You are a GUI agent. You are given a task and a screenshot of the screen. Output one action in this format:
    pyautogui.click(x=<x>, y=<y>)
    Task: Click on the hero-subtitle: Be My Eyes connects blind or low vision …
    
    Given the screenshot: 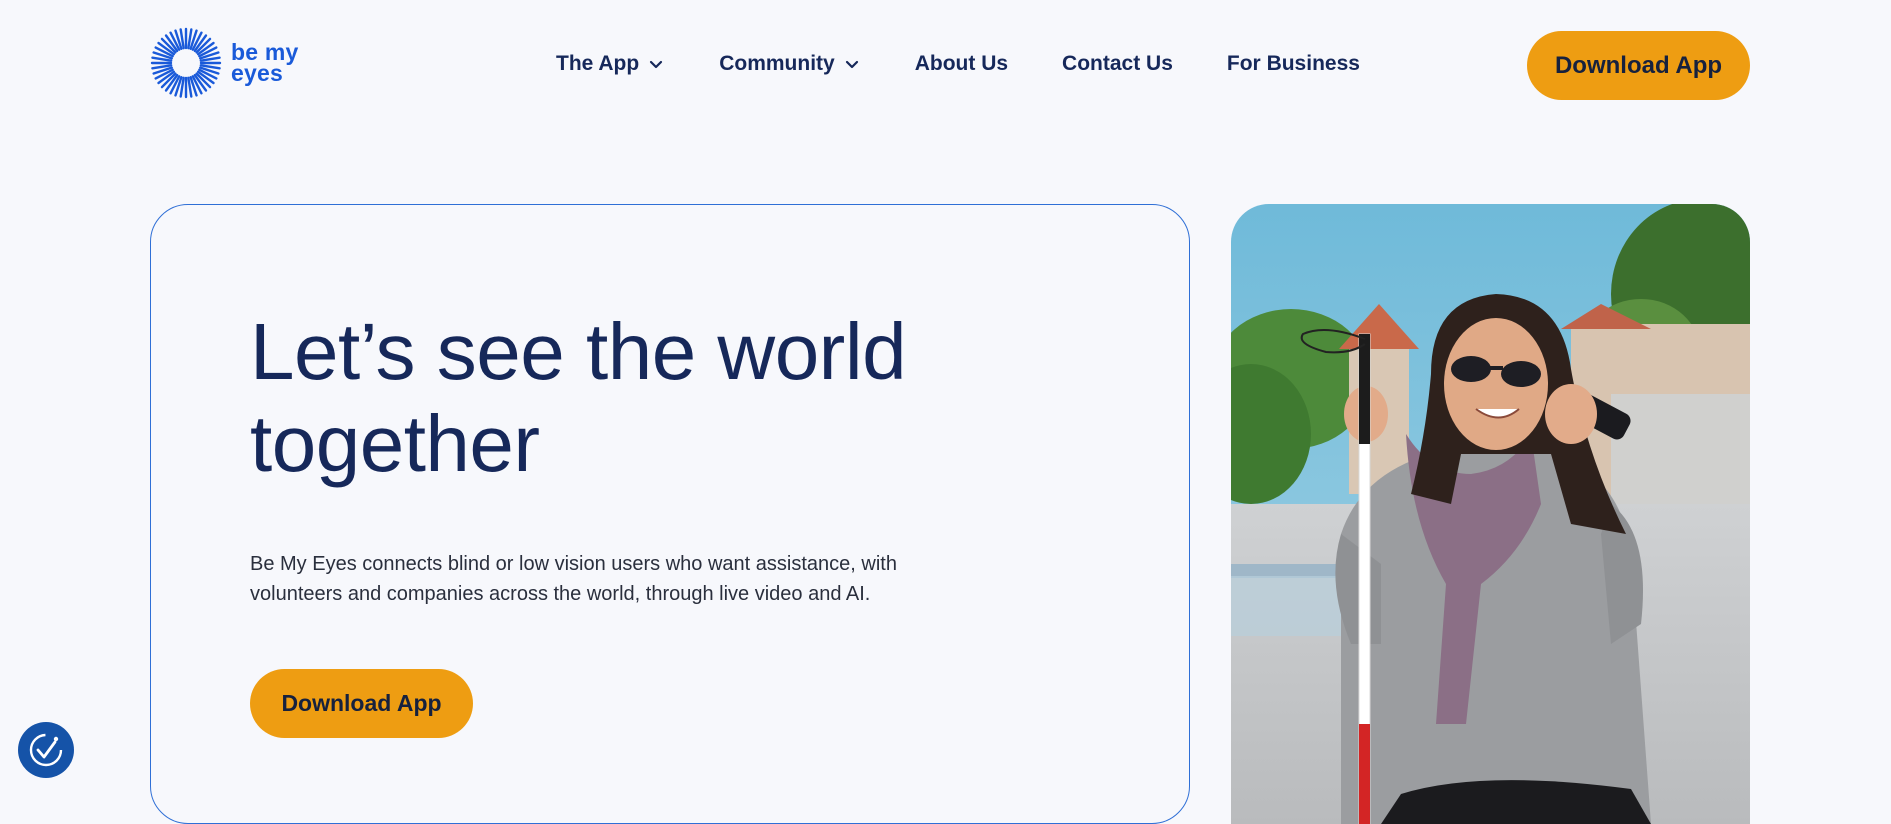 What is the action you would take?
    pyautogui.click(x=620, y=579)
    